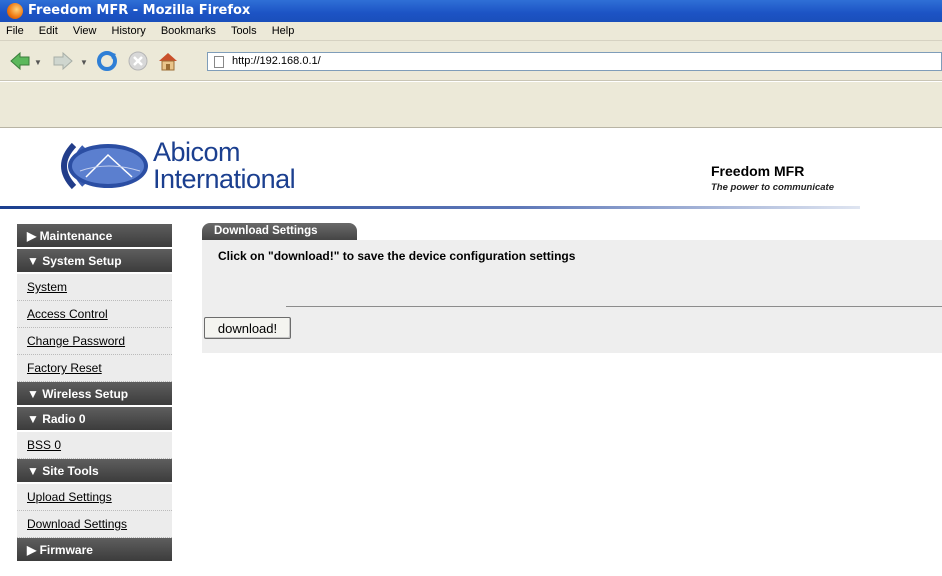 The image size is (942, 576). I want to click on menu-history: History, so click(129, 31).